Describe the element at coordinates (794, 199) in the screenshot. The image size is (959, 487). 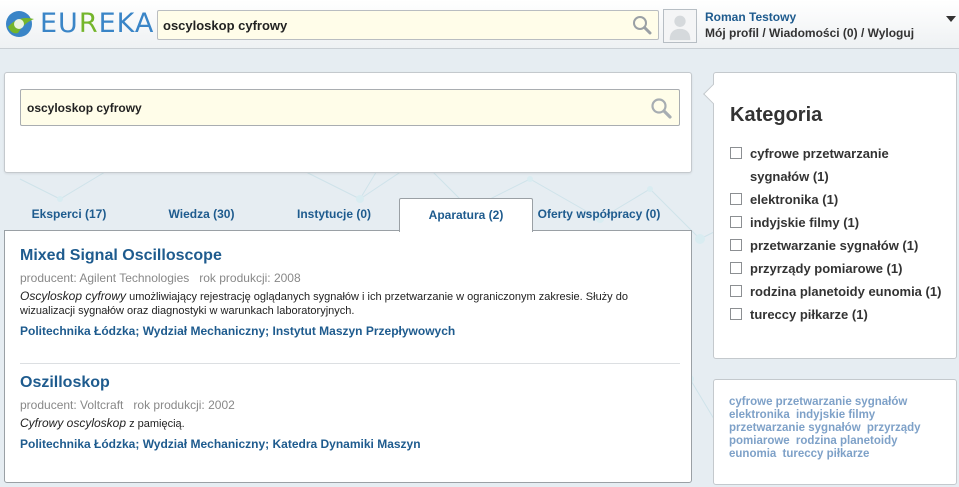
I see `category-label: elektronika (1)` at that location.